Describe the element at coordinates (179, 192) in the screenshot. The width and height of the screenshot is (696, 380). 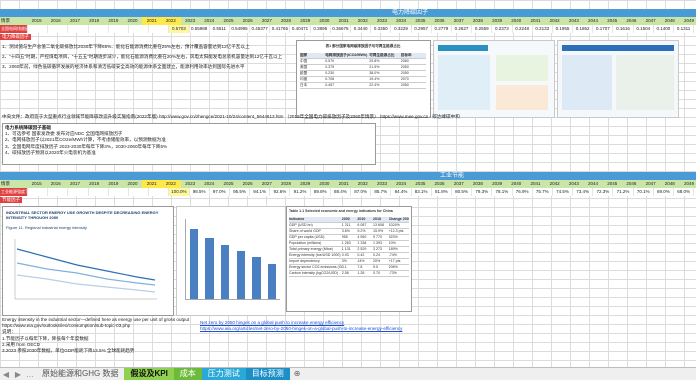
I see `value-cell: 100.0%` at that location.